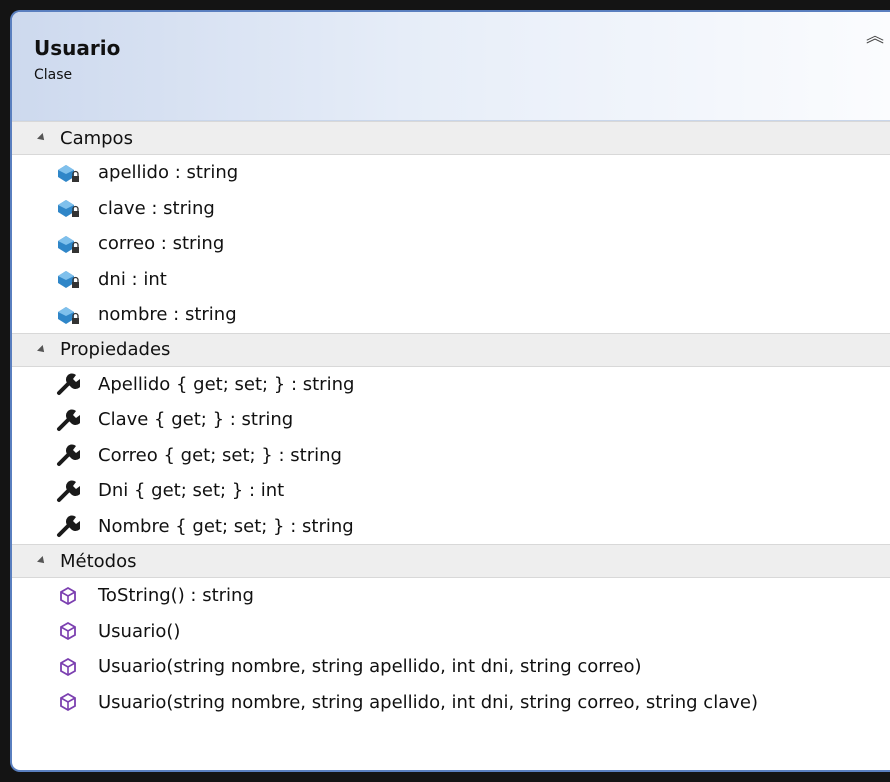 Image resolution: width=890 pixels, height=782 pixels. I want to click on double-chevron-up-icon: ︽, so click(875, 37).